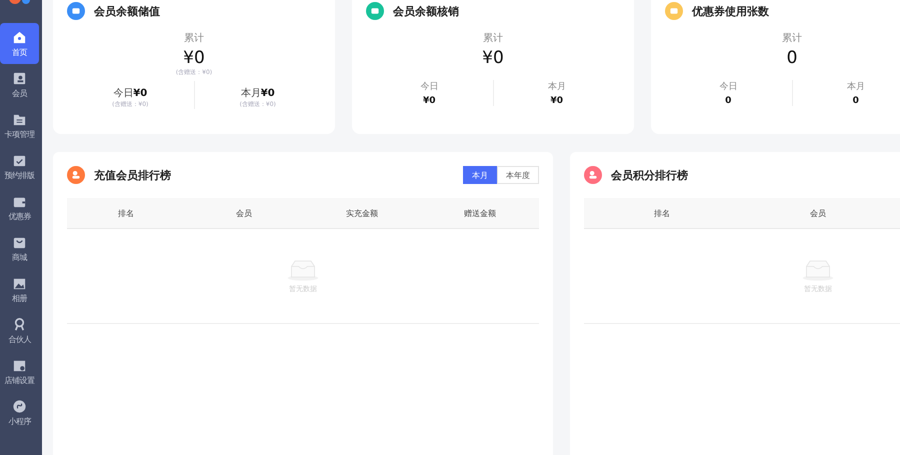 The height and width of the screenshot is (455, 900). I want to click on sidebar-item: 小程序, so click(19, 412).